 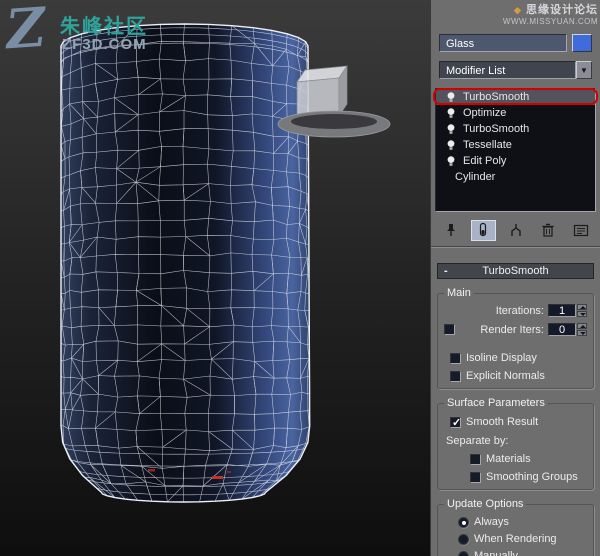 What do you see at coordinates (562, 310) in the screenshot?
I see `iterations-field: 1` at bounding box center [562, 310].